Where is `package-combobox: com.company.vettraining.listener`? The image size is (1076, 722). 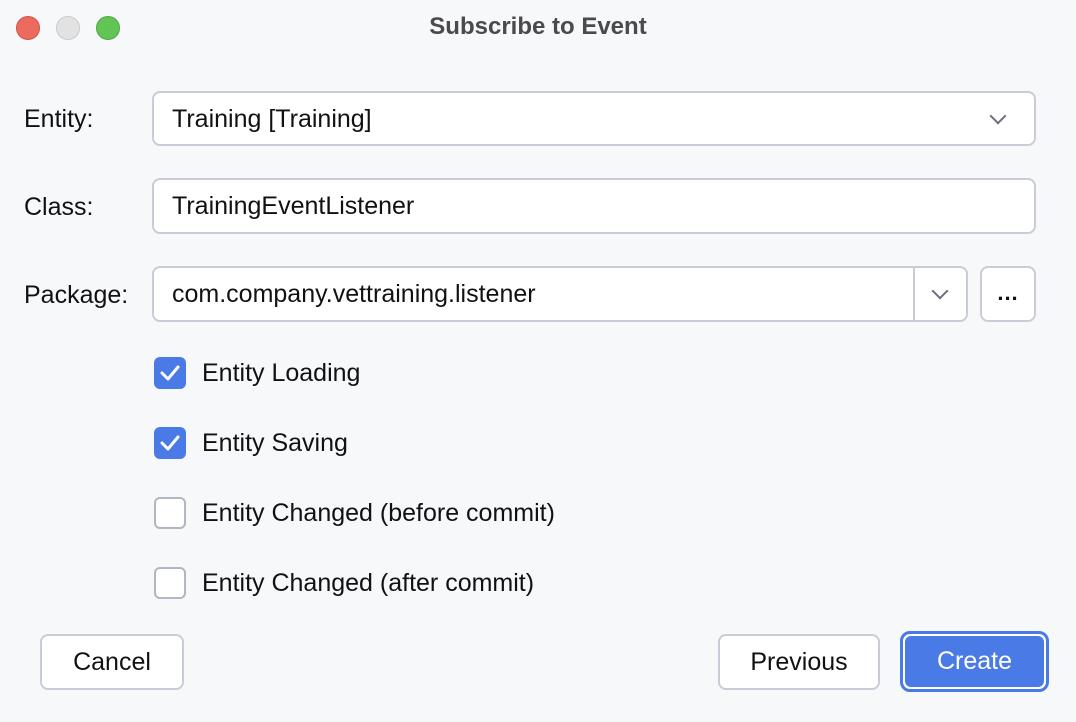
package-combobox: com.company.vettraining.listener is located at coordinates (560, 294).